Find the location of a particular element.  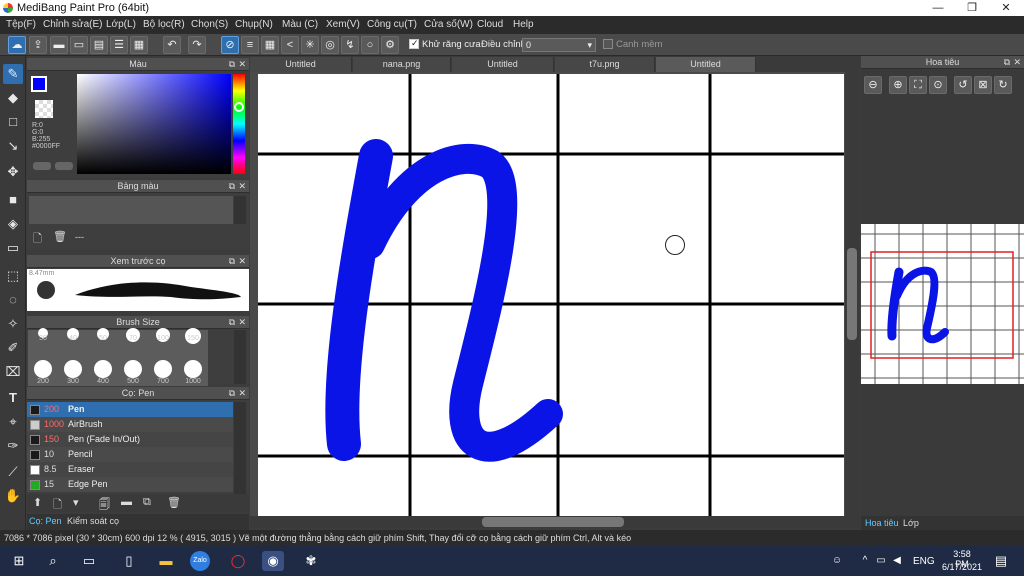

chat-icon: ▭ is located at coordinates (79, 45).